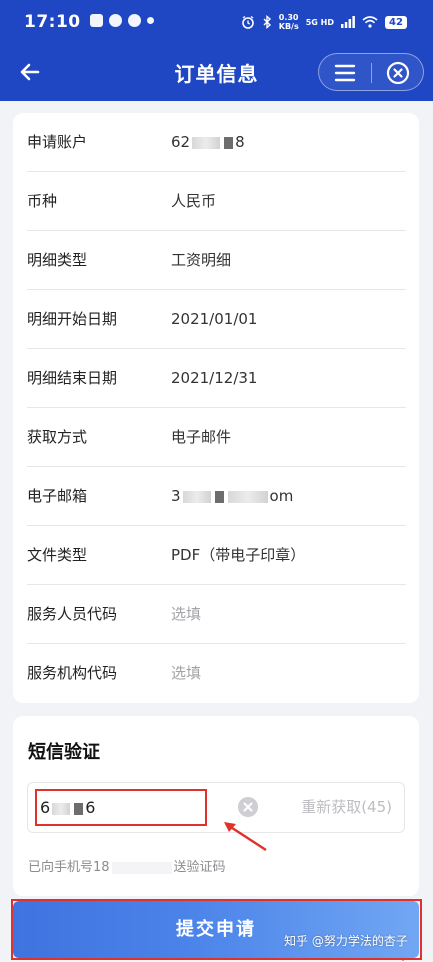 This screenshot has height=962, width=433. Describe the element at coordinates (216, 22) in the screenshot. I see `status-bar: 17:10 0.30 KB/s 5G HD 42` at that location.